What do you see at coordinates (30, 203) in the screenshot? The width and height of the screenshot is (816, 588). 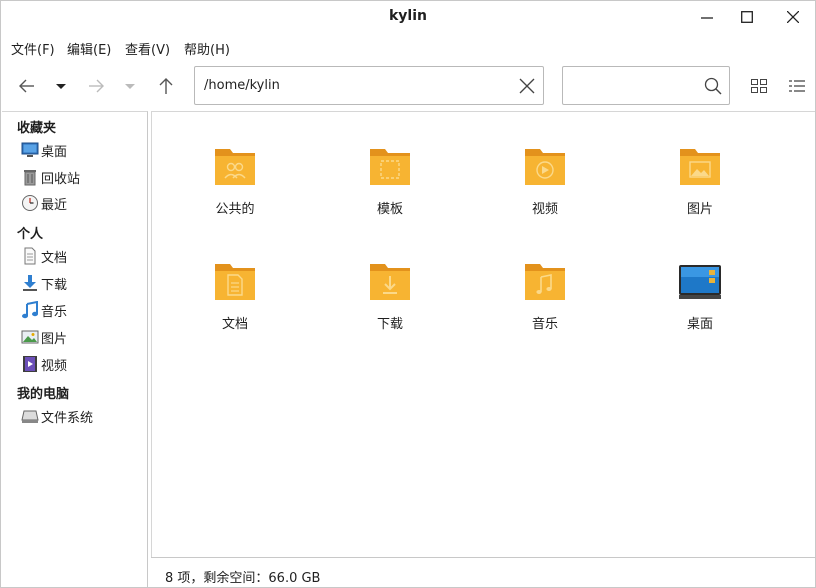 I see `clock-icon` at bounding box center [30, 203].